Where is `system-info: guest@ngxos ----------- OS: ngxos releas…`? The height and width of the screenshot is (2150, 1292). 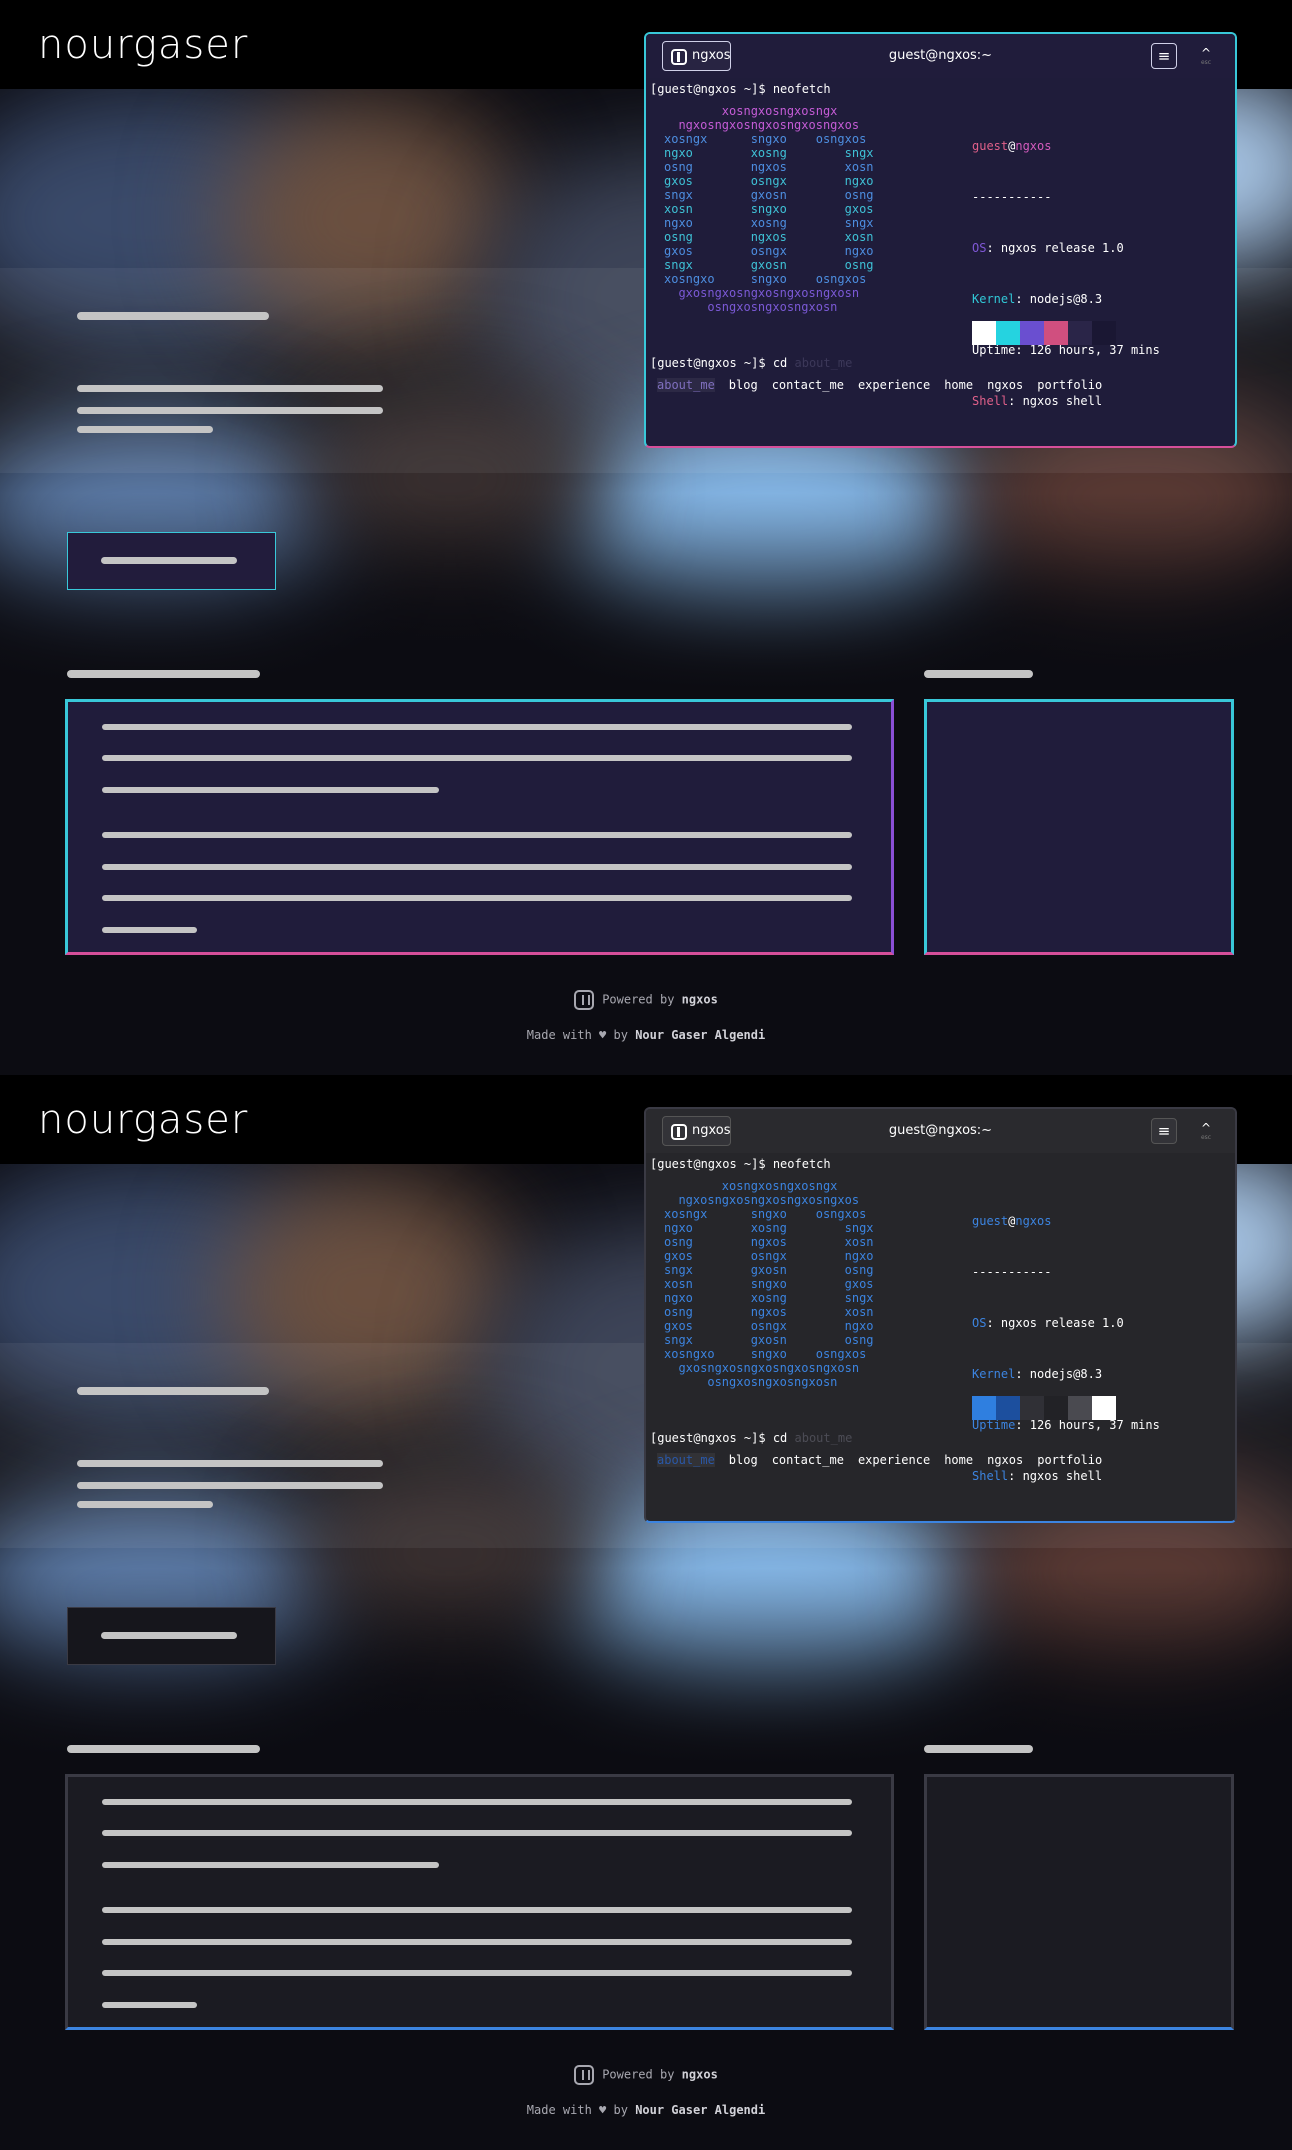
system-info: guest@ngxos ----------- OS: ngxos releas… is located at coordinates (1066, 292).